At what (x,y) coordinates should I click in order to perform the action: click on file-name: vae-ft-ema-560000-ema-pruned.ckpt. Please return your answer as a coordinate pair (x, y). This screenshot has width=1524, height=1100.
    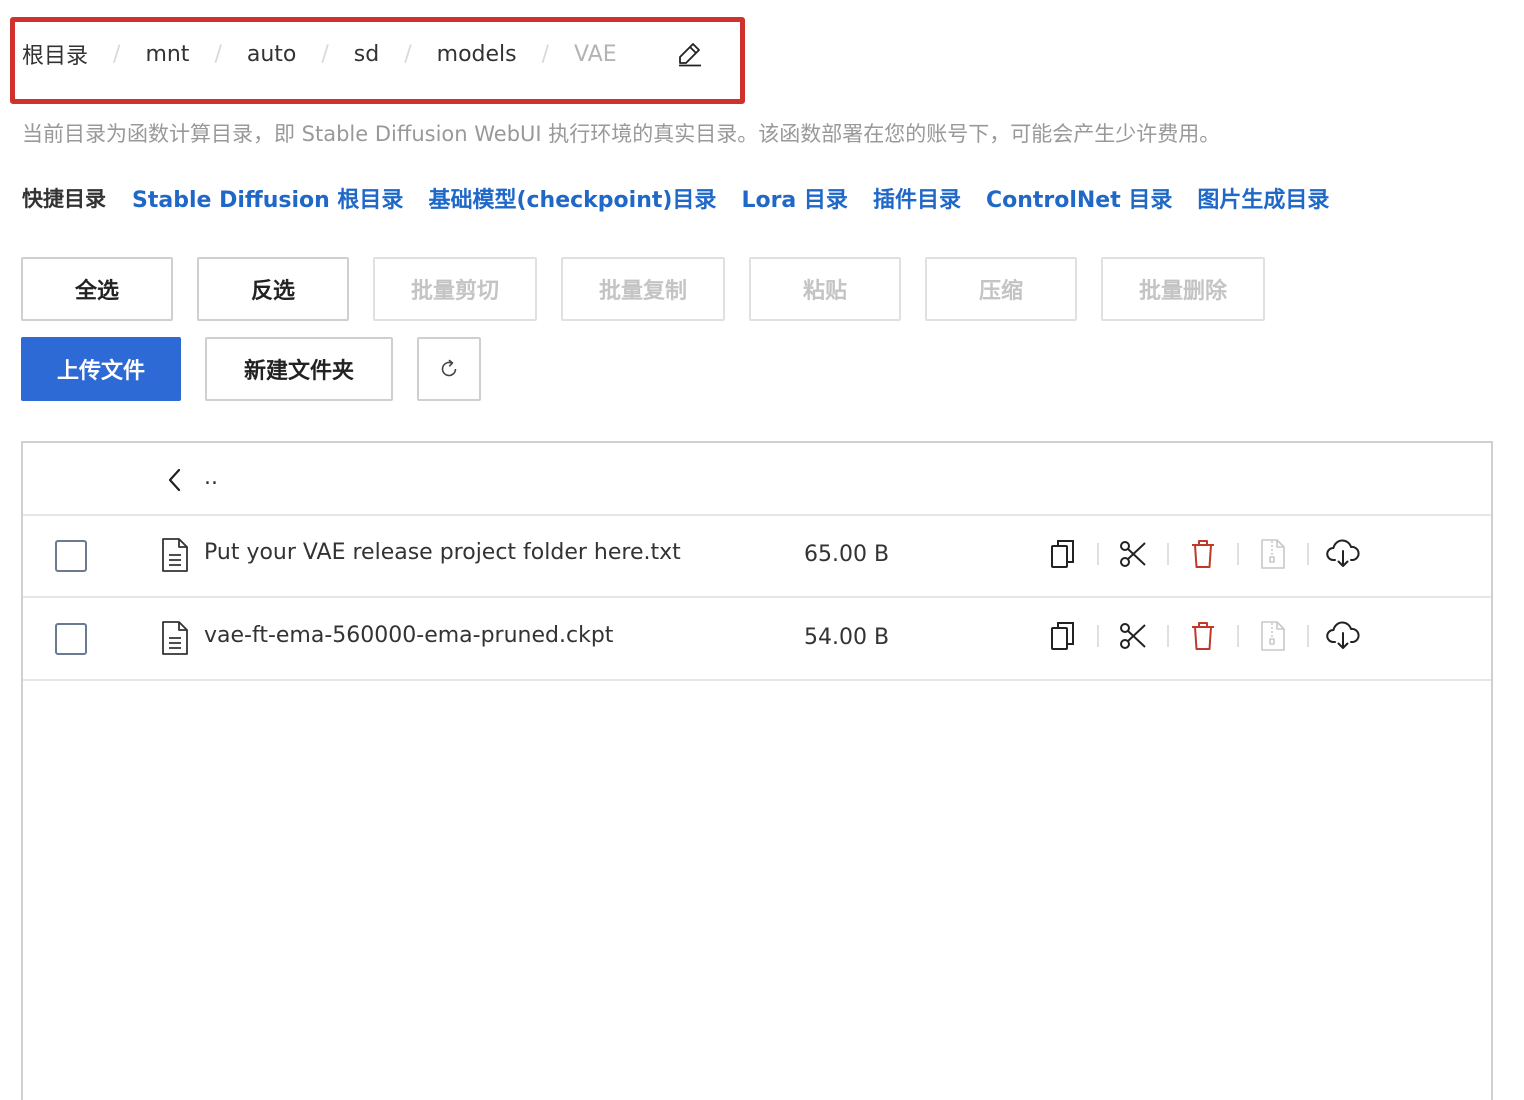
    Looking at the image, I should click on (408, 635).